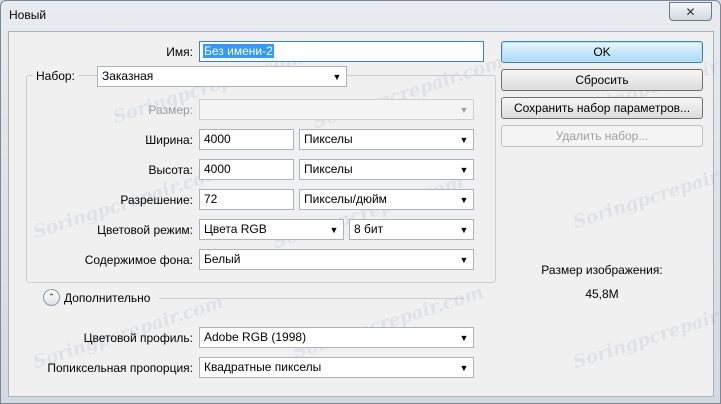 The height and width of the screenshot is (404, 721). I want to click on image-size-label: Размер изображения:, so click(602, 270).